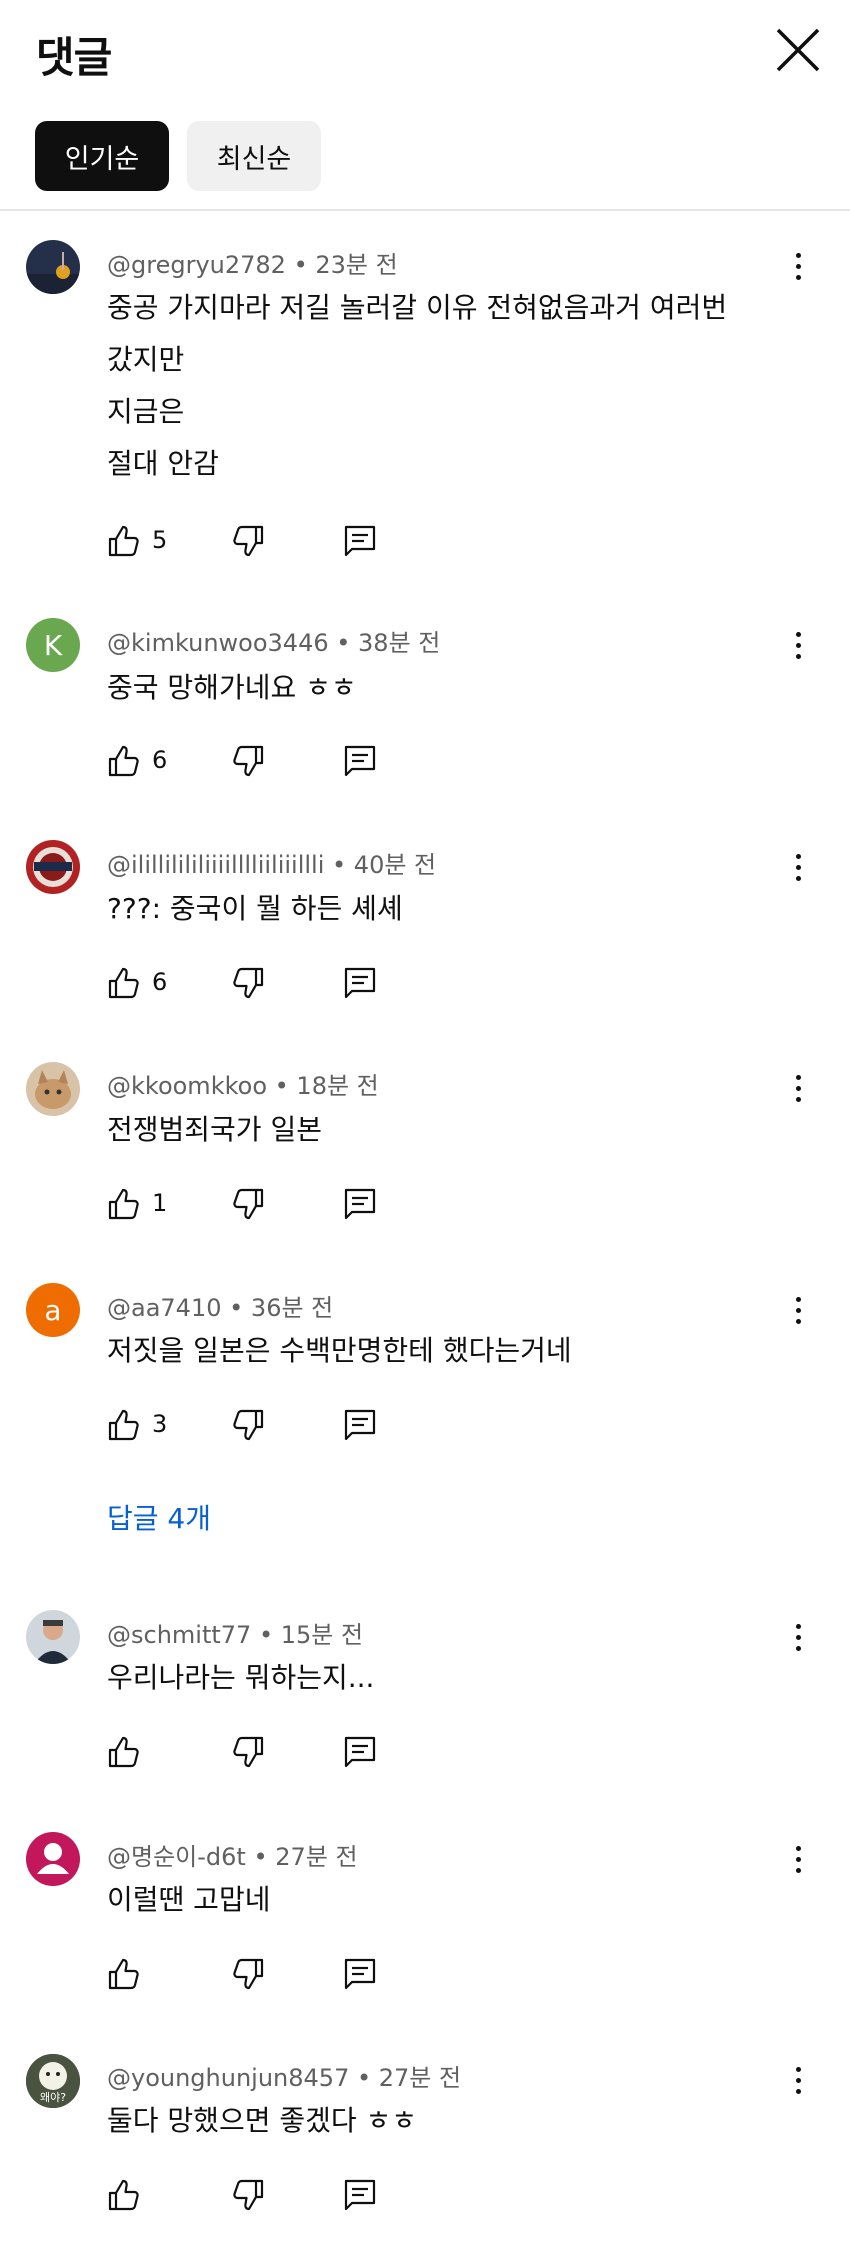 The image size is (850, 2249). What do you see at coordinates (215, 865) in the screenshot?
I see `comment-author: @ilillilililiiiilllliiliiillli` at bounding box center [215, 865].